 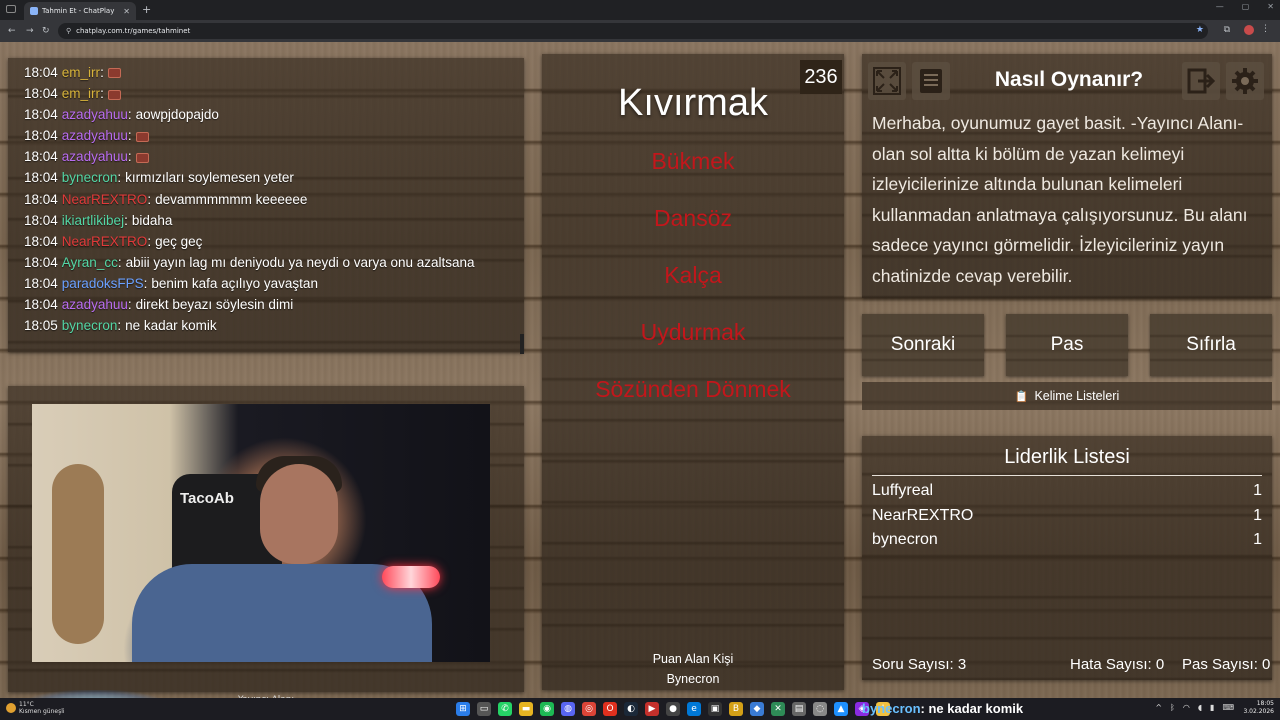 I want to click on task-view-icon: ▭, so click(x=484, y=709).